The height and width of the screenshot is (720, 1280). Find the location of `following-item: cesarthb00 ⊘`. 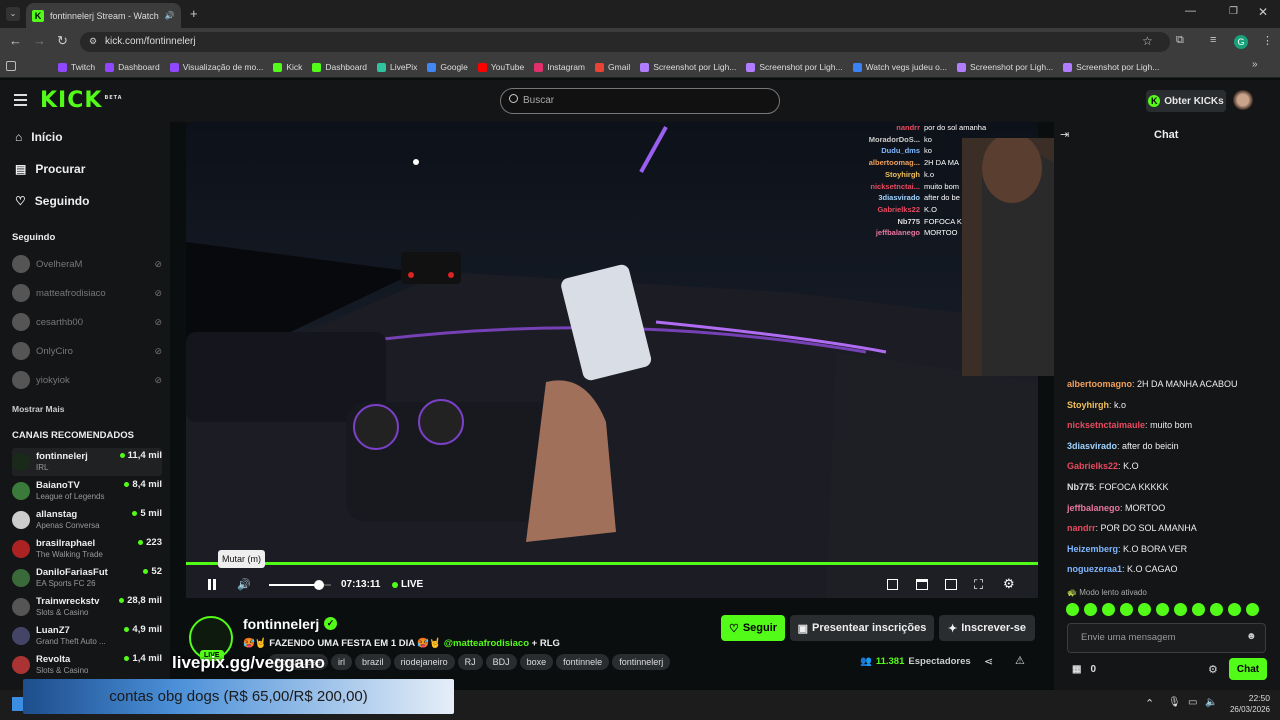

following-item: cesarthb00 ⊘ is located at coordinates (87, 322).